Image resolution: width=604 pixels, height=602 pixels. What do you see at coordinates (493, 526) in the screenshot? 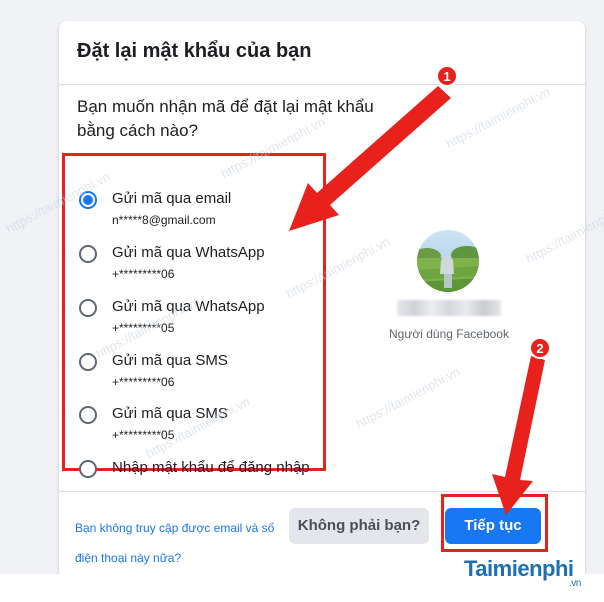
I see `continue-button: Tiếp tục` at bounding box center [493, 526].